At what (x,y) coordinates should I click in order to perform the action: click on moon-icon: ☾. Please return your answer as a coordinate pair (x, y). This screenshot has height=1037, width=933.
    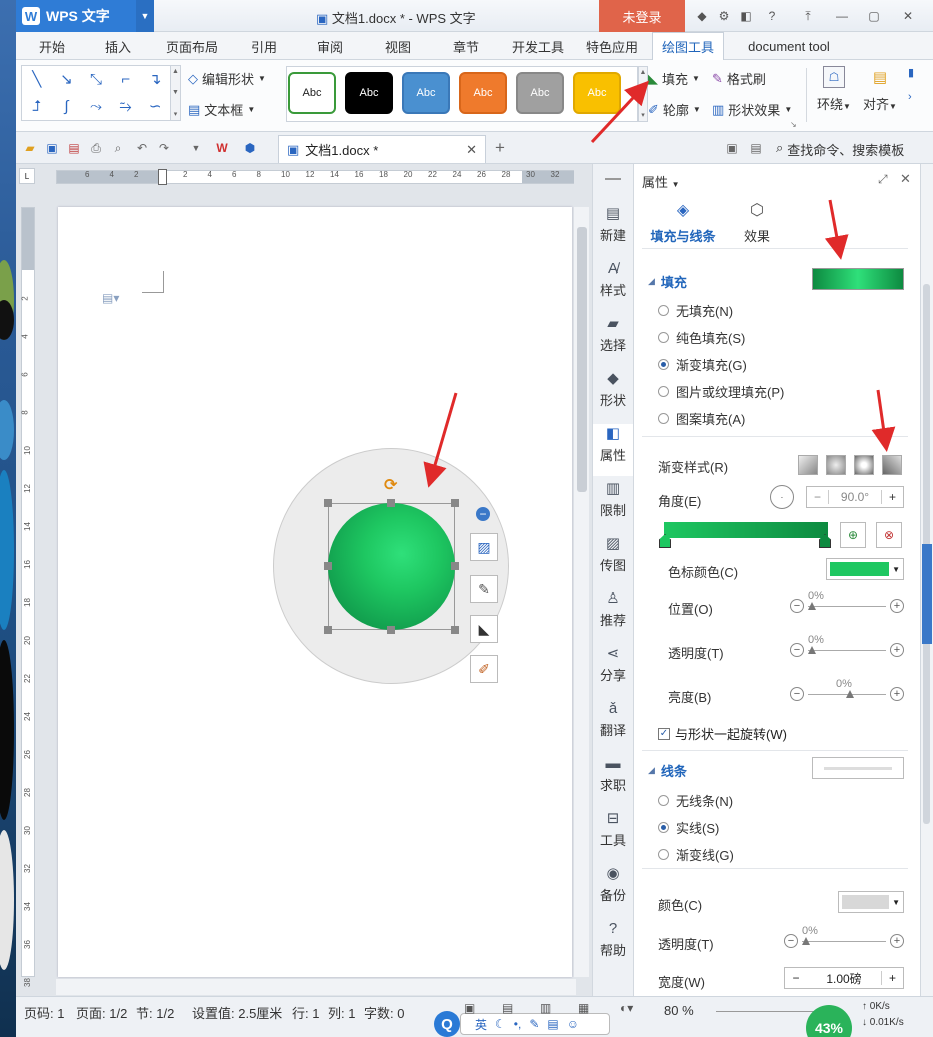
    Looking at the image, I should click on (500, 1024).